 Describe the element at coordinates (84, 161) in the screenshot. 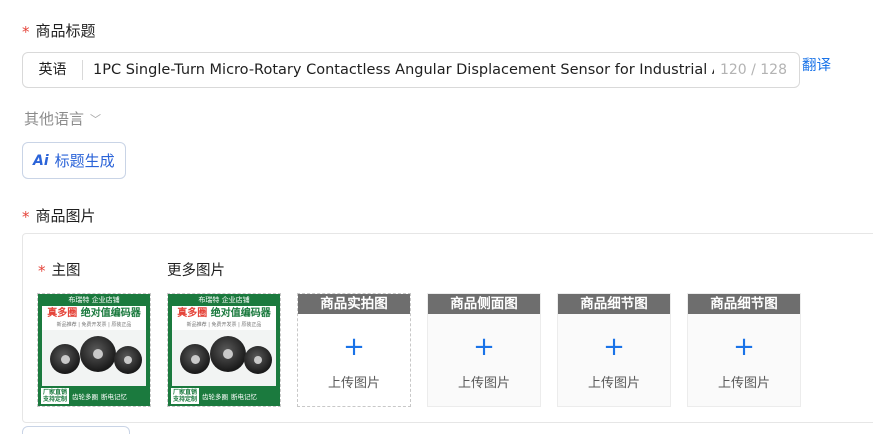

I see `ai-title-generate-label: 标题生成` at that location.